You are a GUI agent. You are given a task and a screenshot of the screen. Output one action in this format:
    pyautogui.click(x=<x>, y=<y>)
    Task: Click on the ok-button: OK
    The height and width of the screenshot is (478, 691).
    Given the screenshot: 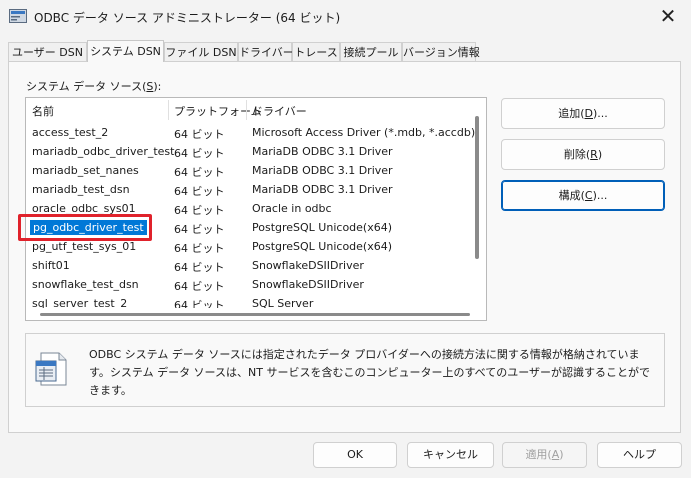 What is the action you would take?
    pyautogui.click(x=355, y=455)
    